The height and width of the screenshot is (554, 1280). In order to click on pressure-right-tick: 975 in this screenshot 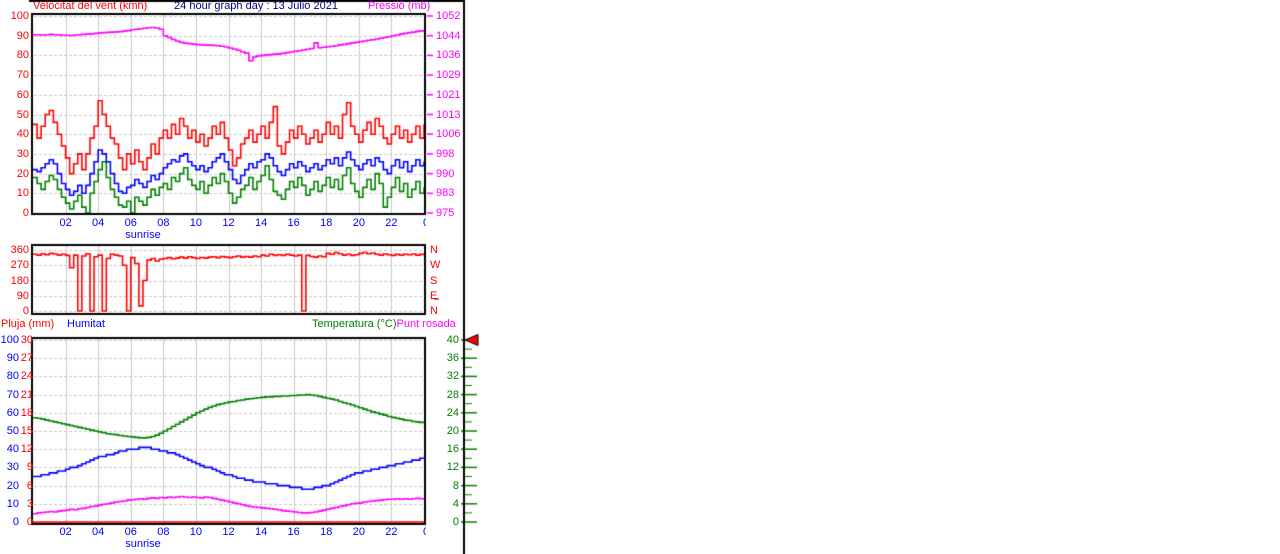, I will do `click(445, 213)`.